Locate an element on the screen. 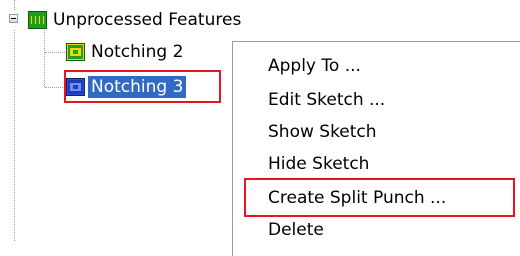 The width and height of the screenshot is (520, 256). unprocessed-features-icon is located at coordinates (37, 20).